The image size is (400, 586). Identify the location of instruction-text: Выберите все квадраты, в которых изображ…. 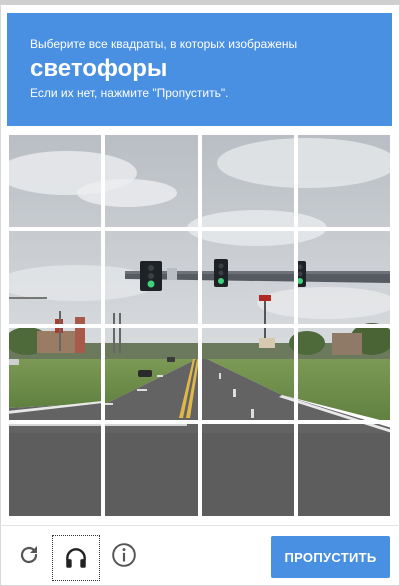
(164, 44).